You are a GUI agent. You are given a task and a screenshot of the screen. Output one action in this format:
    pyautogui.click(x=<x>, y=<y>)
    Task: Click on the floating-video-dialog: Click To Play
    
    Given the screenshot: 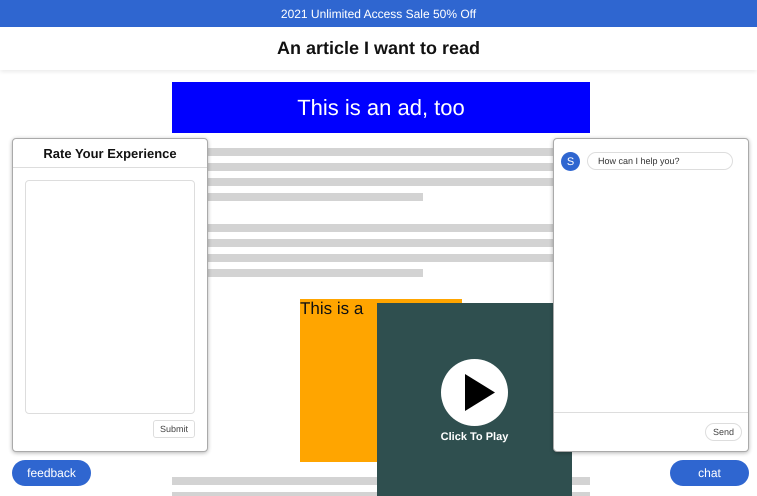 What is the action you would take?
    pyautogui.click(x=474, y=399)
    